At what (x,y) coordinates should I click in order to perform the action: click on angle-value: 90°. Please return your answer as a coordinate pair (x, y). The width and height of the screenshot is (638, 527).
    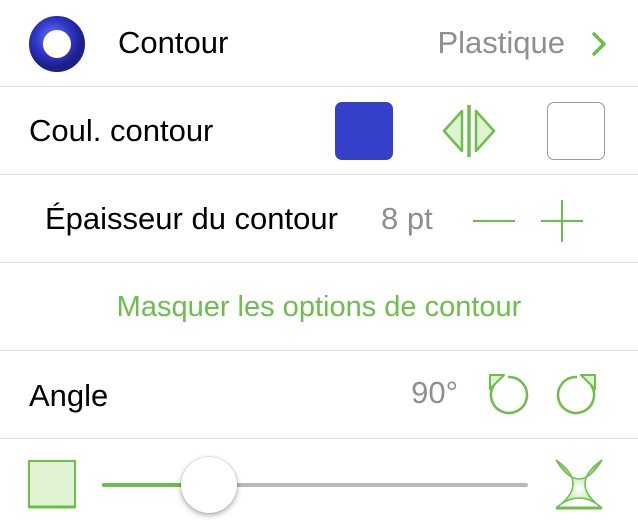
    Looking at the image, I should click on (434, 392).